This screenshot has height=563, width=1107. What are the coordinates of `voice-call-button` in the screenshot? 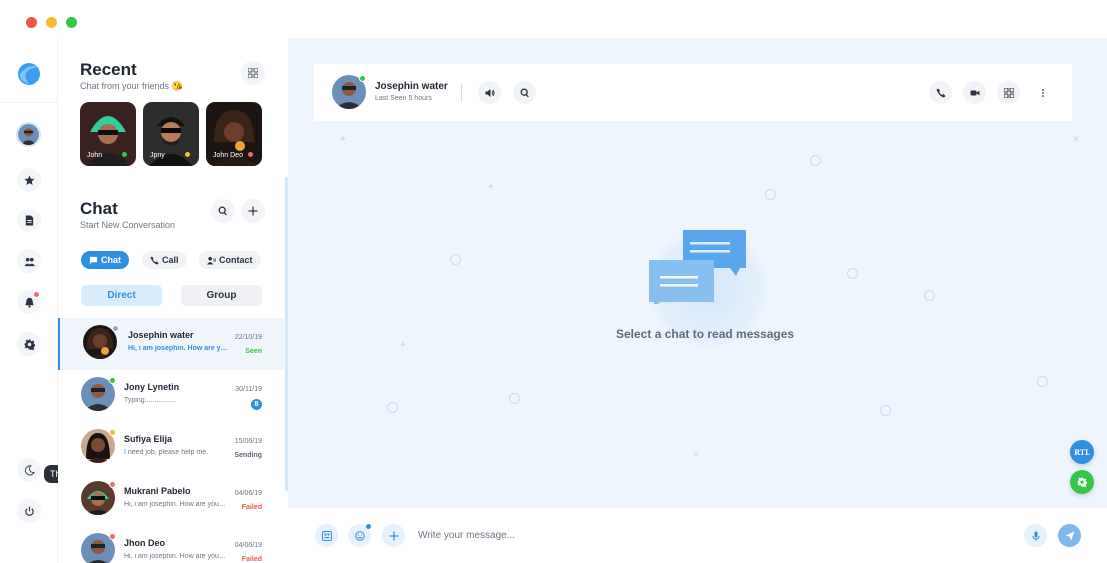 It's located at (940, 92).